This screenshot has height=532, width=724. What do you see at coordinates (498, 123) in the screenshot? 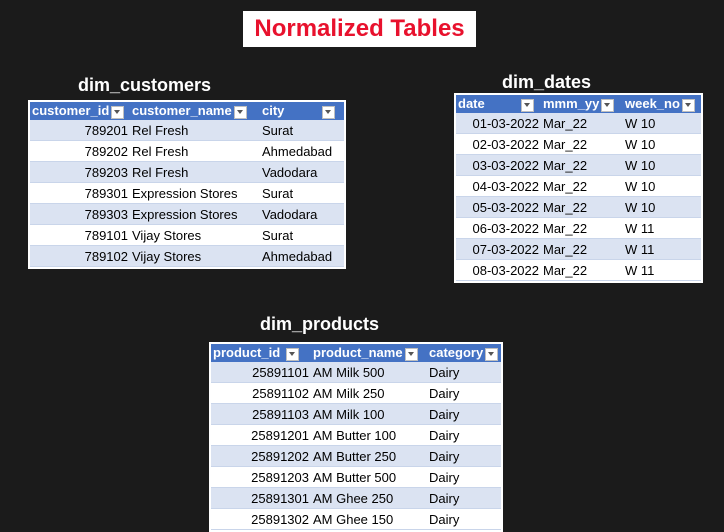
I see `table-cell: 01-03-2022` at bounding box center [498, 123].